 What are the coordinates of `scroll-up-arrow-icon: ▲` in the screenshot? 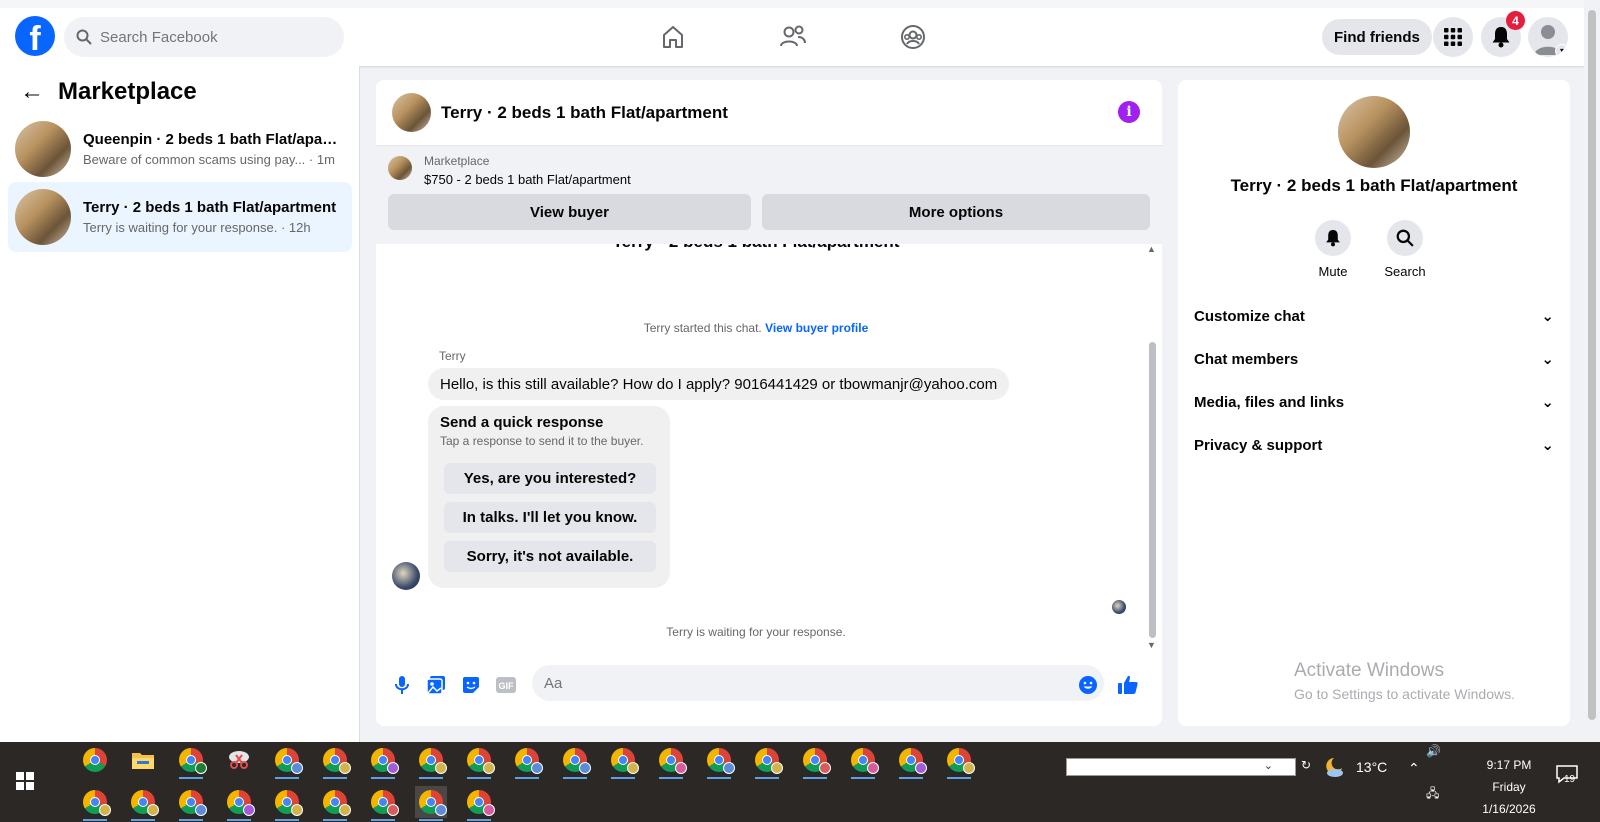 It's located at (1151, 249).